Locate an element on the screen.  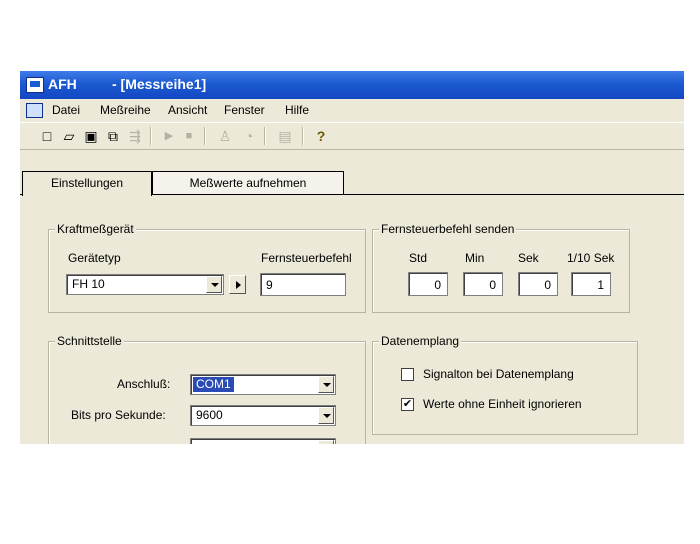
device-type-label: Gerätetyp is located at coordinates (94, 258).